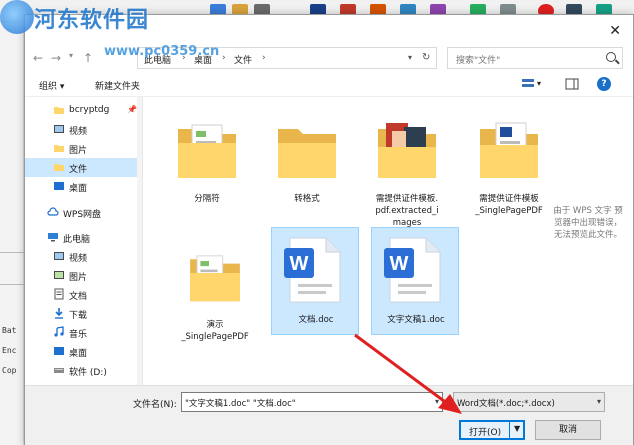 The image size is (634, 445). I want to click on doc-file-item: W 文字文稿1.doc, so click(415, 281).